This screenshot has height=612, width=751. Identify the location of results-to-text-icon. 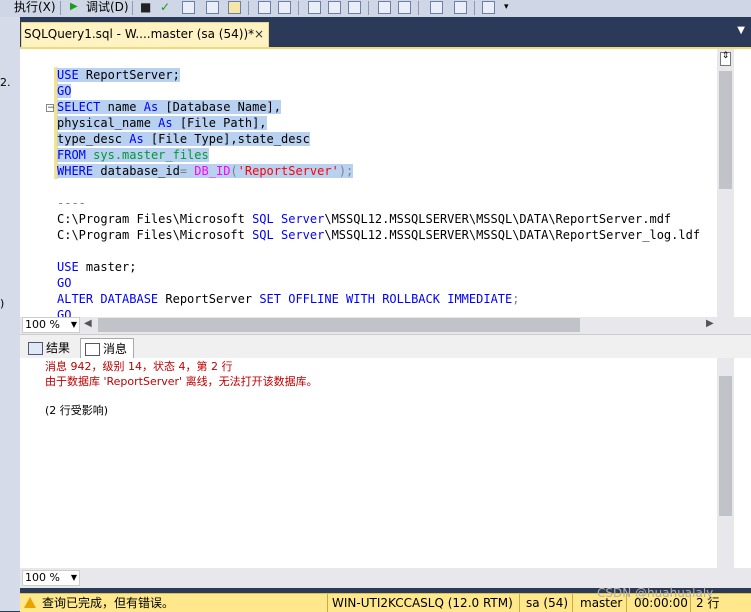
(234, 7).